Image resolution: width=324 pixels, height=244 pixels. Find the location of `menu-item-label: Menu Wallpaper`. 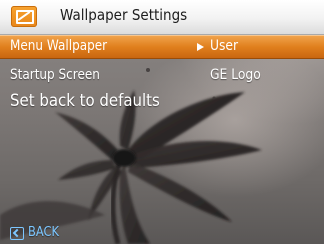

menu-item-label: Menu Wallpaper is located at coordinates (59, 46).